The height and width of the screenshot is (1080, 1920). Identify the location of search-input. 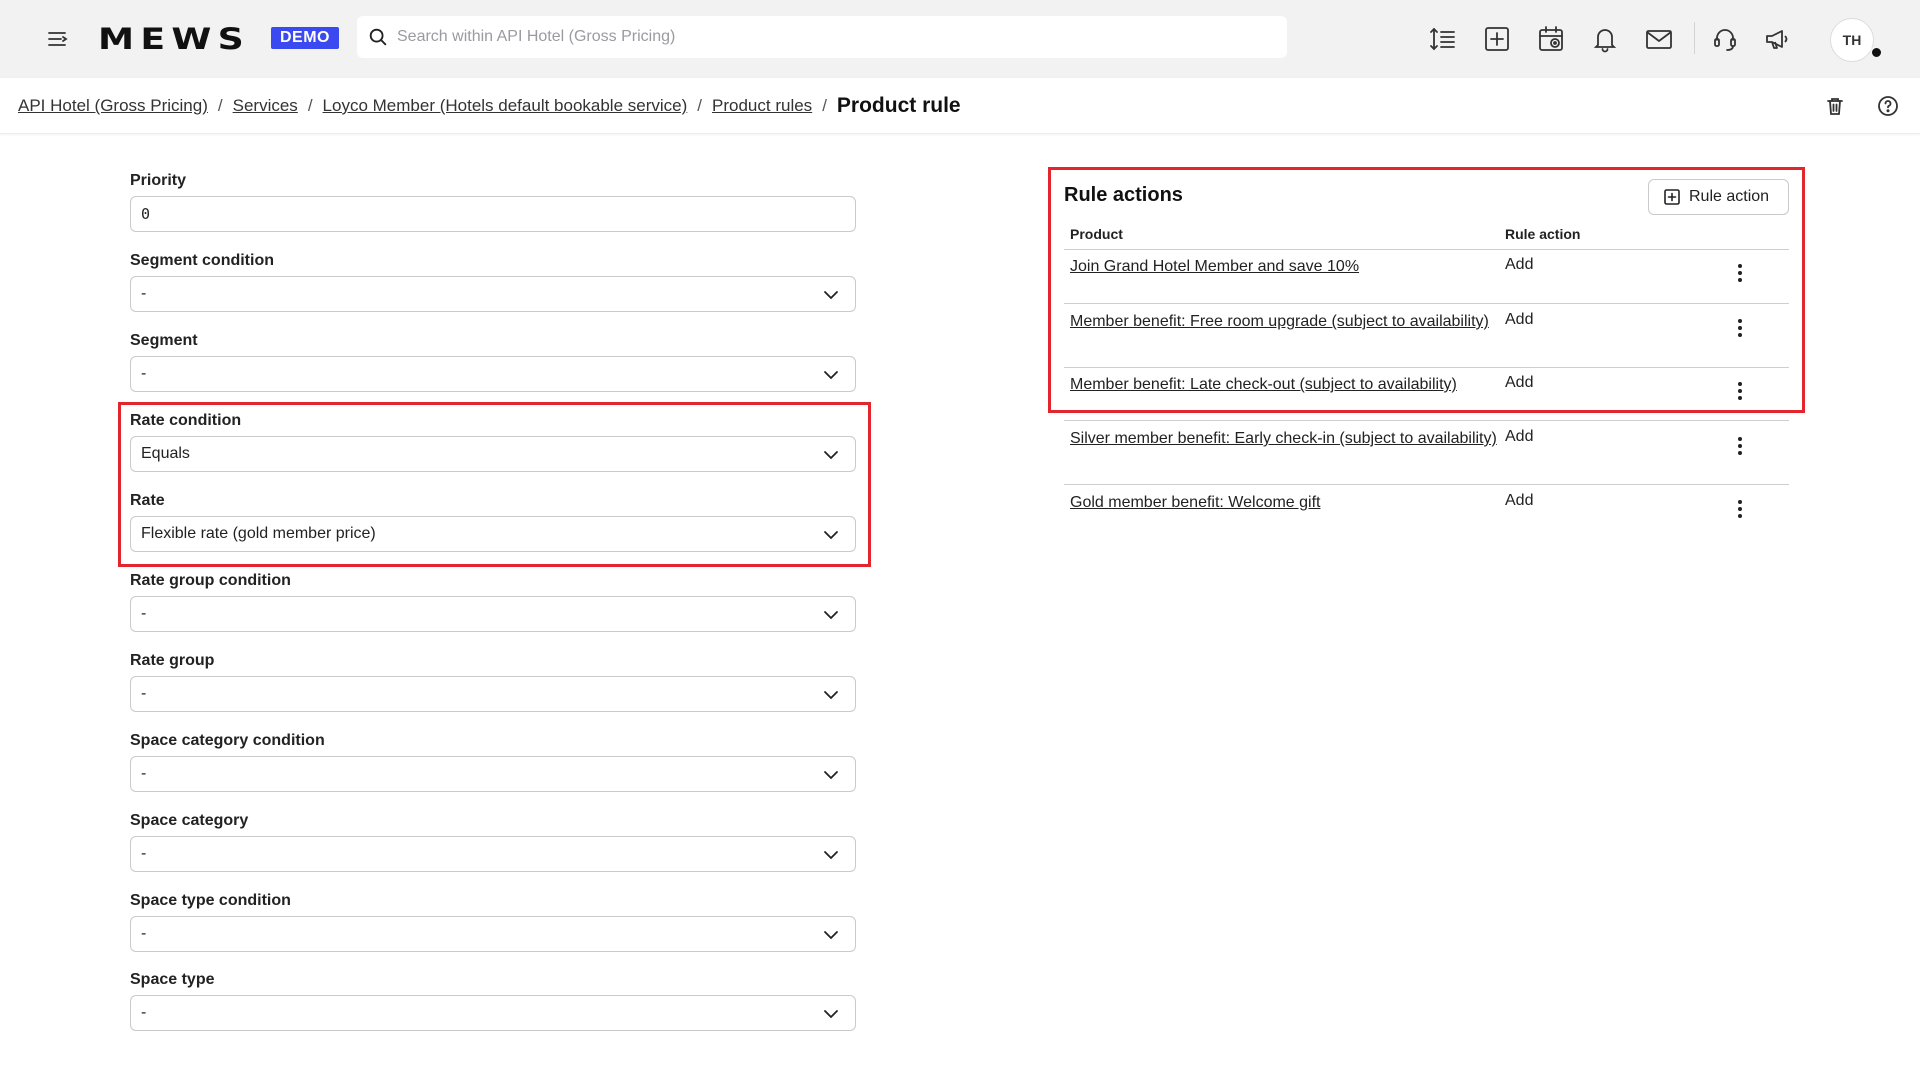
(842, 37).